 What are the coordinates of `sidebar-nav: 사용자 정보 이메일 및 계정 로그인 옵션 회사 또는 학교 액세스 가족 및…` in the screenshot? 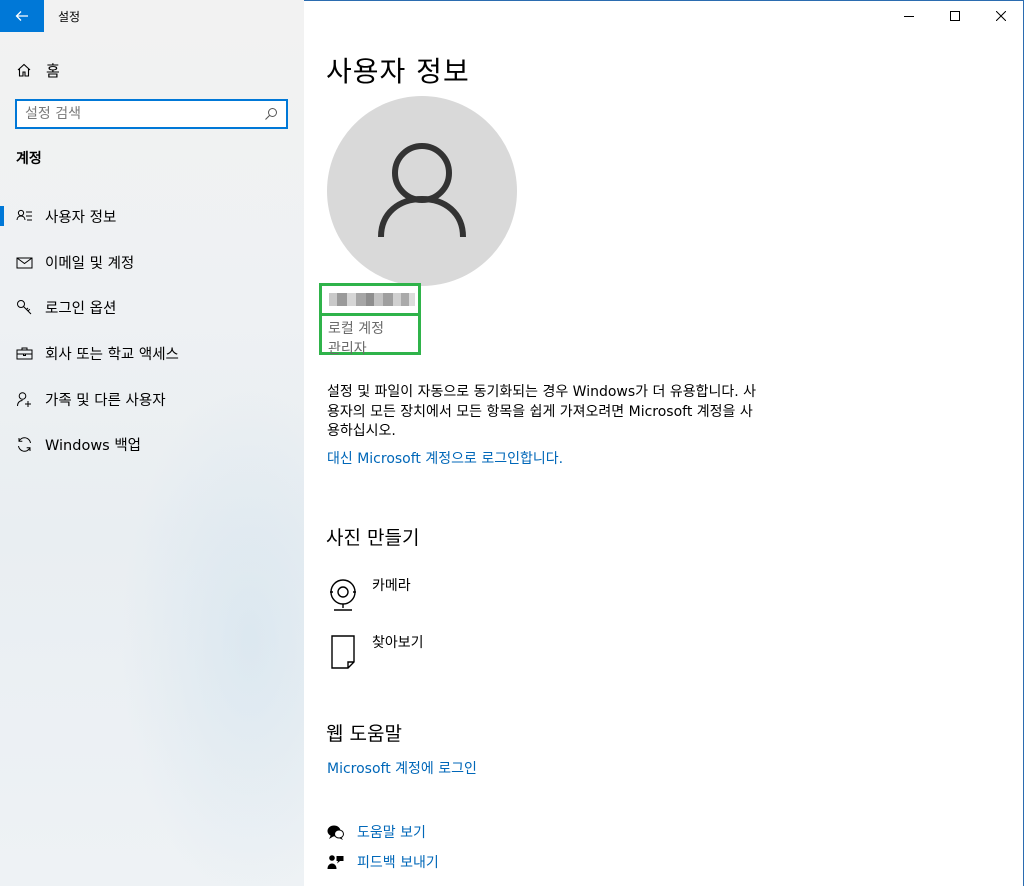 It's located at (152, 331).